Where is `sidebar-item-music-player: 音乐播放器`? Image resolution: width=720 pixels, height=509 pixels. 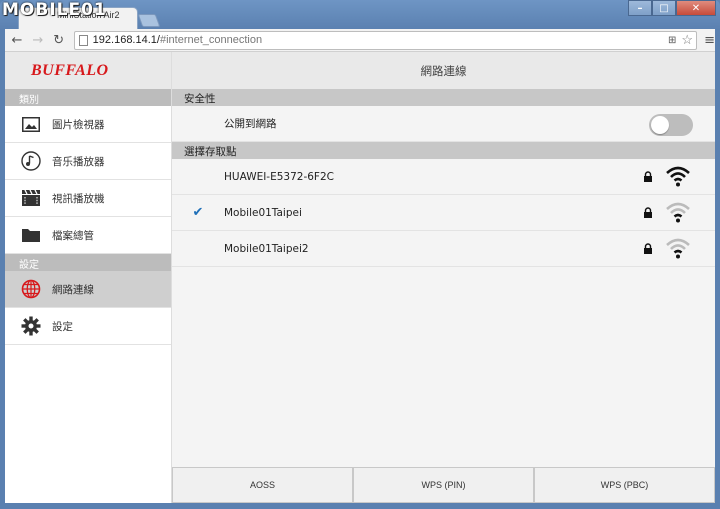 sidebar-item-music-player: 音乐播放器 is located at coordinates (88, 161).